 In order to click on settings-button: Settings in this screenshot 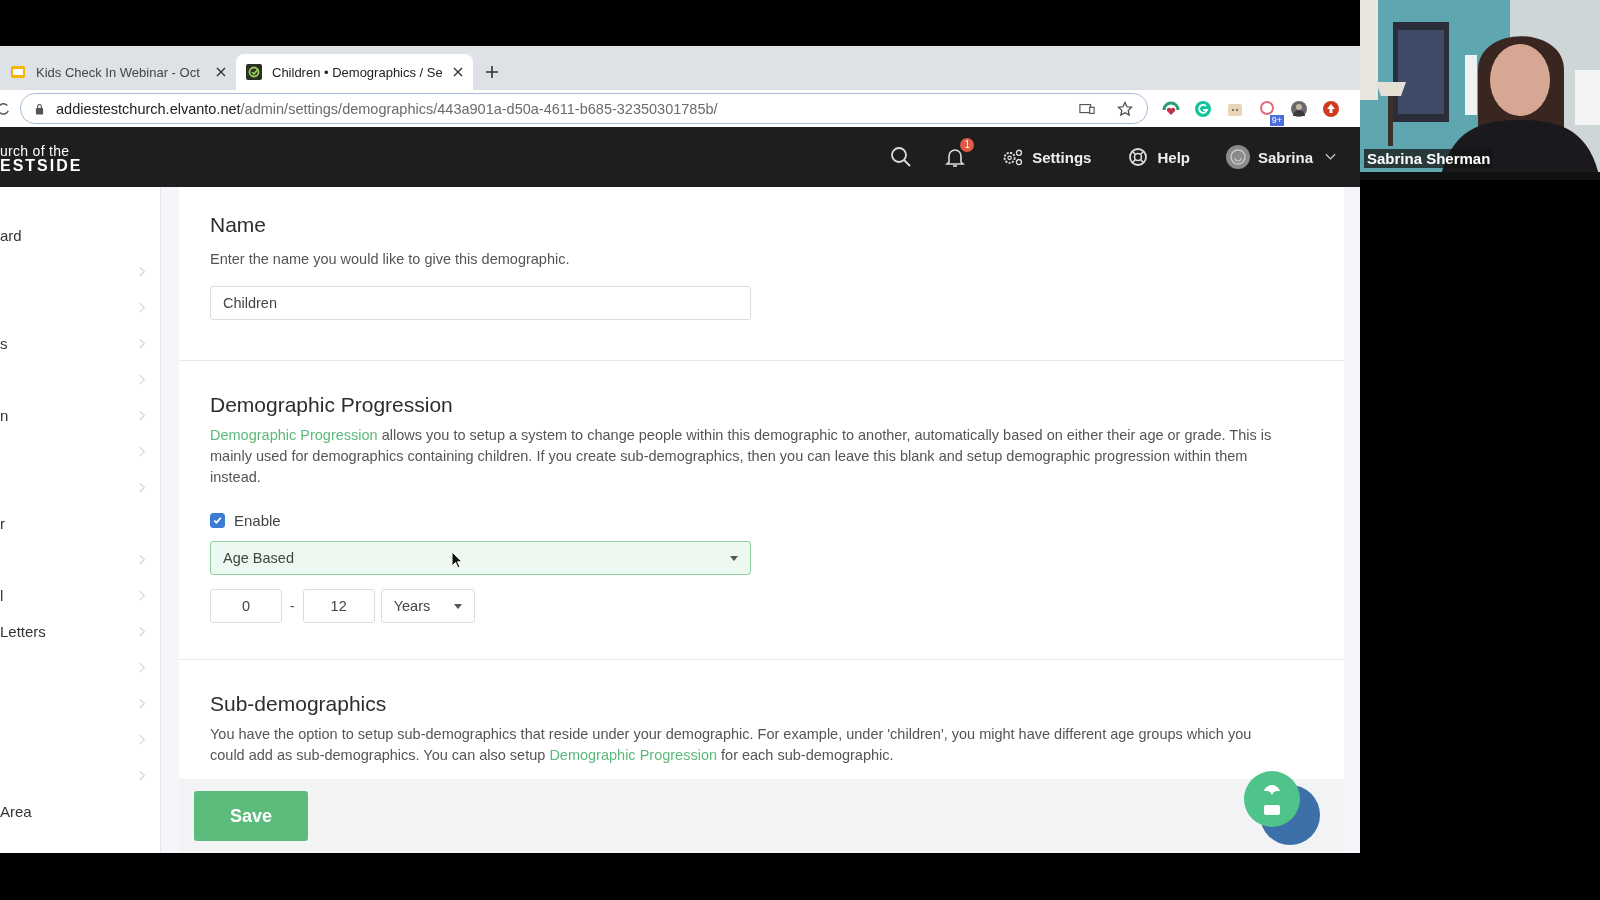, I will do `click(1047, 157)`.